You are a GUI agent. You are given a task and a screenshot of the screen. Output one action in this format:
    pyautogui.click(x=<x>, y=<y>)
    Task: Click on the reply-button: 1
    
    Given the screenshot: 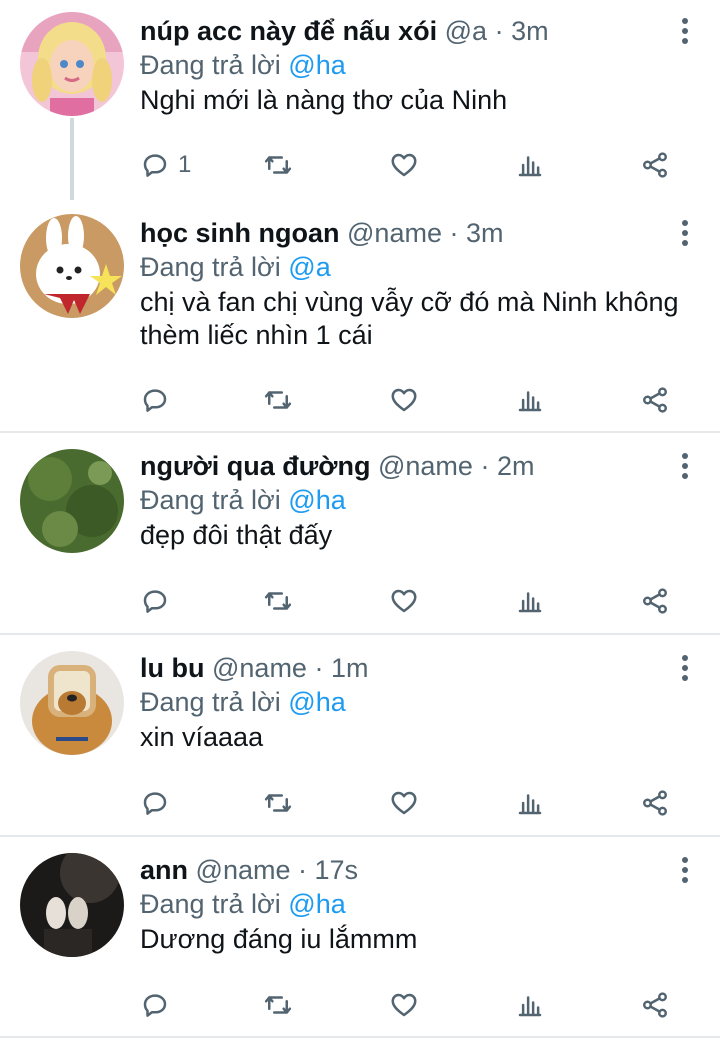 What is the action you would take?
    pyautogui.click(x=165, y=165)
    